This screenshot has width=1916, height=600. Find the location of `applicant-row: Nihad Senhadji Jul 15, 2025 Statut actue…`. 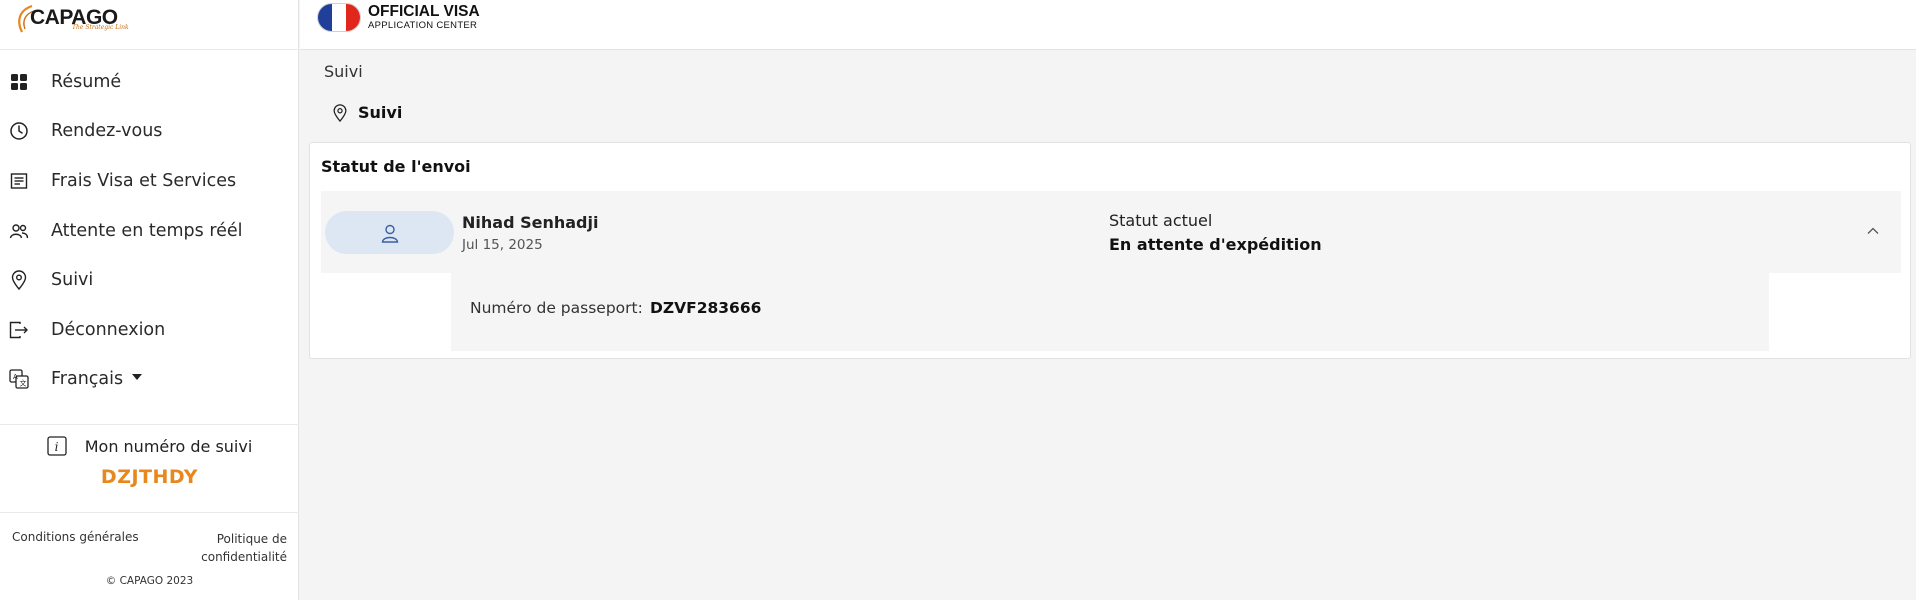

applicant-row: Nihad Senhadji Jul 15, 2025 Statut actue… is located at coordinates (1111, 232).